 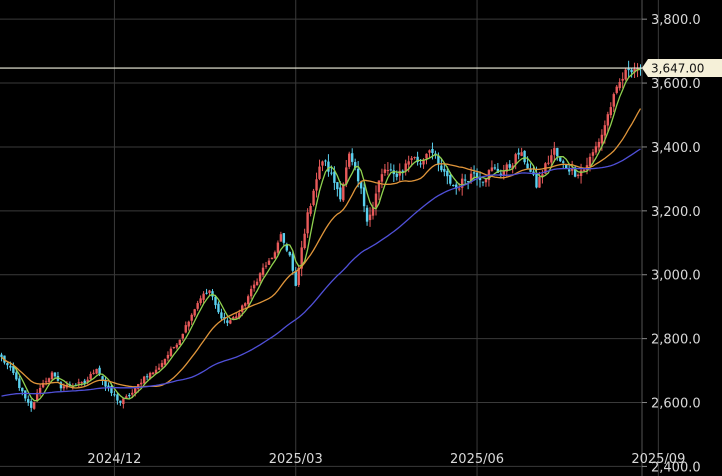 I want to click on y-tick-label: 2,800.0, so click(x=676, y=340).